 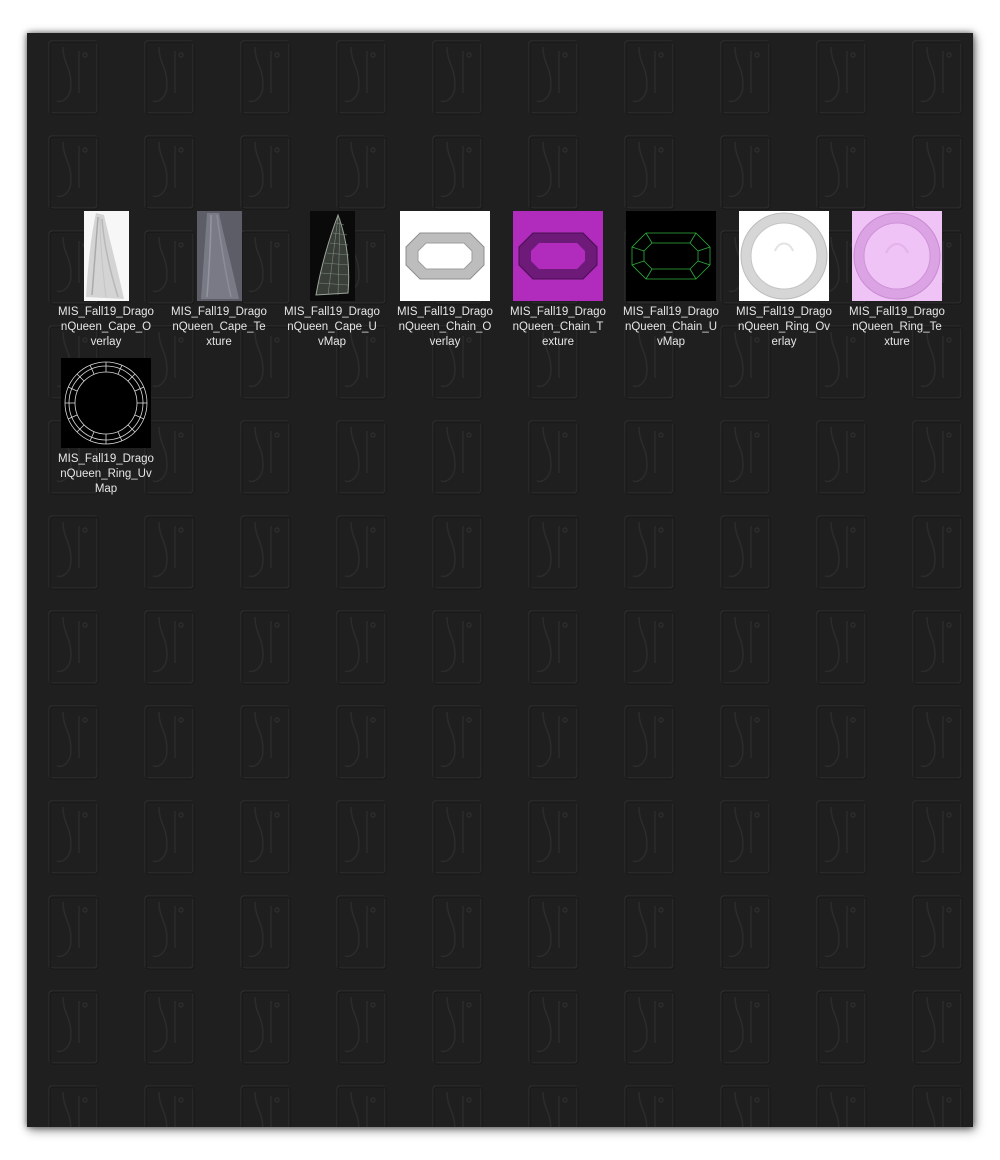 What do you see at coordinates (106, 327) in the screenshot?
I see `file-name-label: MIS_Fall19_Drago nQueen_Cape_O verlay` at bounding box center [106, 327].